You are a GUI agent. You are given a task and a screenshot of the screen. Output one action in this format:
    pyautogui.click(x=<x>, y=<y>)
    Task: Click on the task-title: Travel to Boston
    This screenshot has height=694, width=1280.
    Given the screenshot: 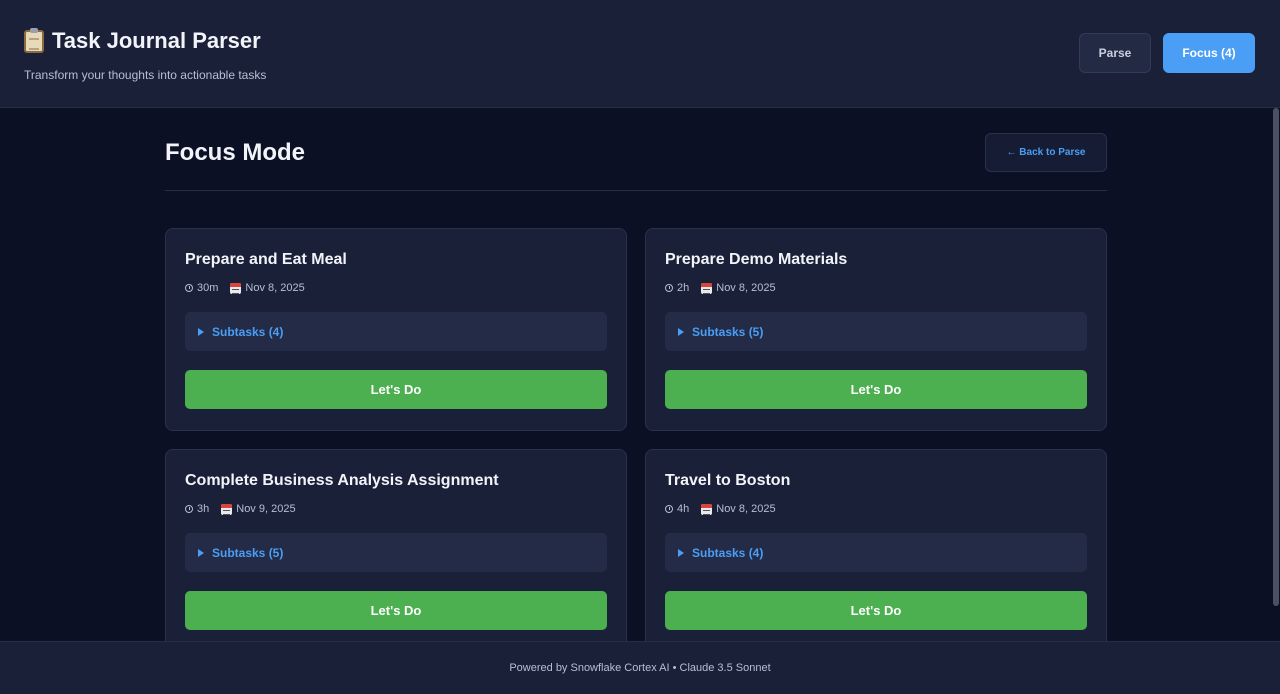 What is the action you would take?
    pyautogui.click(x=728, y=480)
    